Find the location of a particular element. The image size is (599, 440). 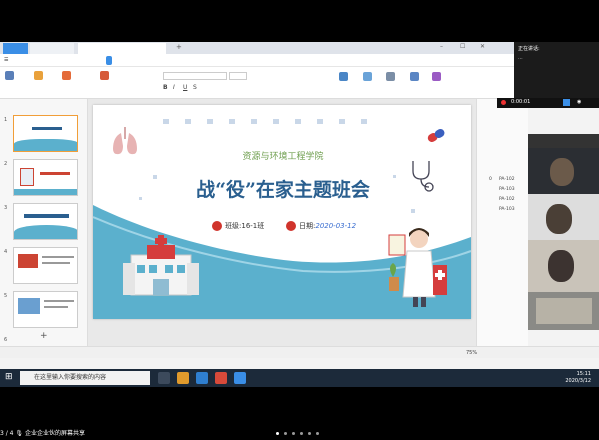

tab-home is located at coordinates (15, 48).